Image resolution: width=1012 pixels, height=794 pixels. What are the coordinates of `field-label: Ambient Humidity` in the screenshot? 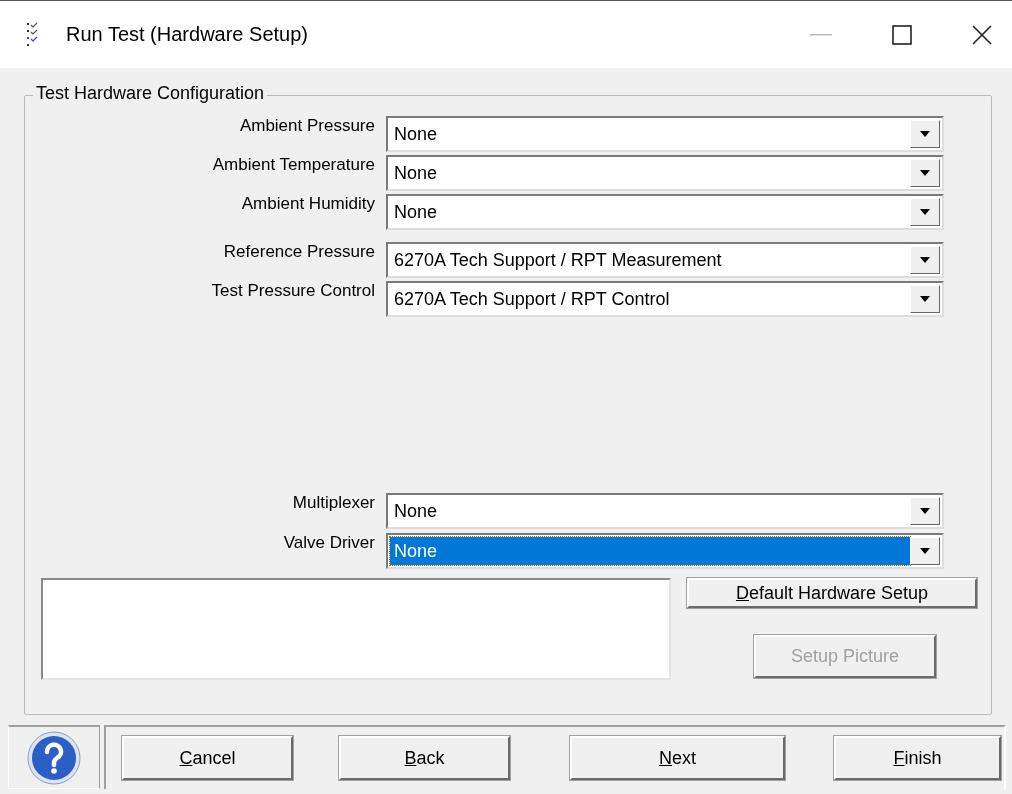 It's located at (308, 204).